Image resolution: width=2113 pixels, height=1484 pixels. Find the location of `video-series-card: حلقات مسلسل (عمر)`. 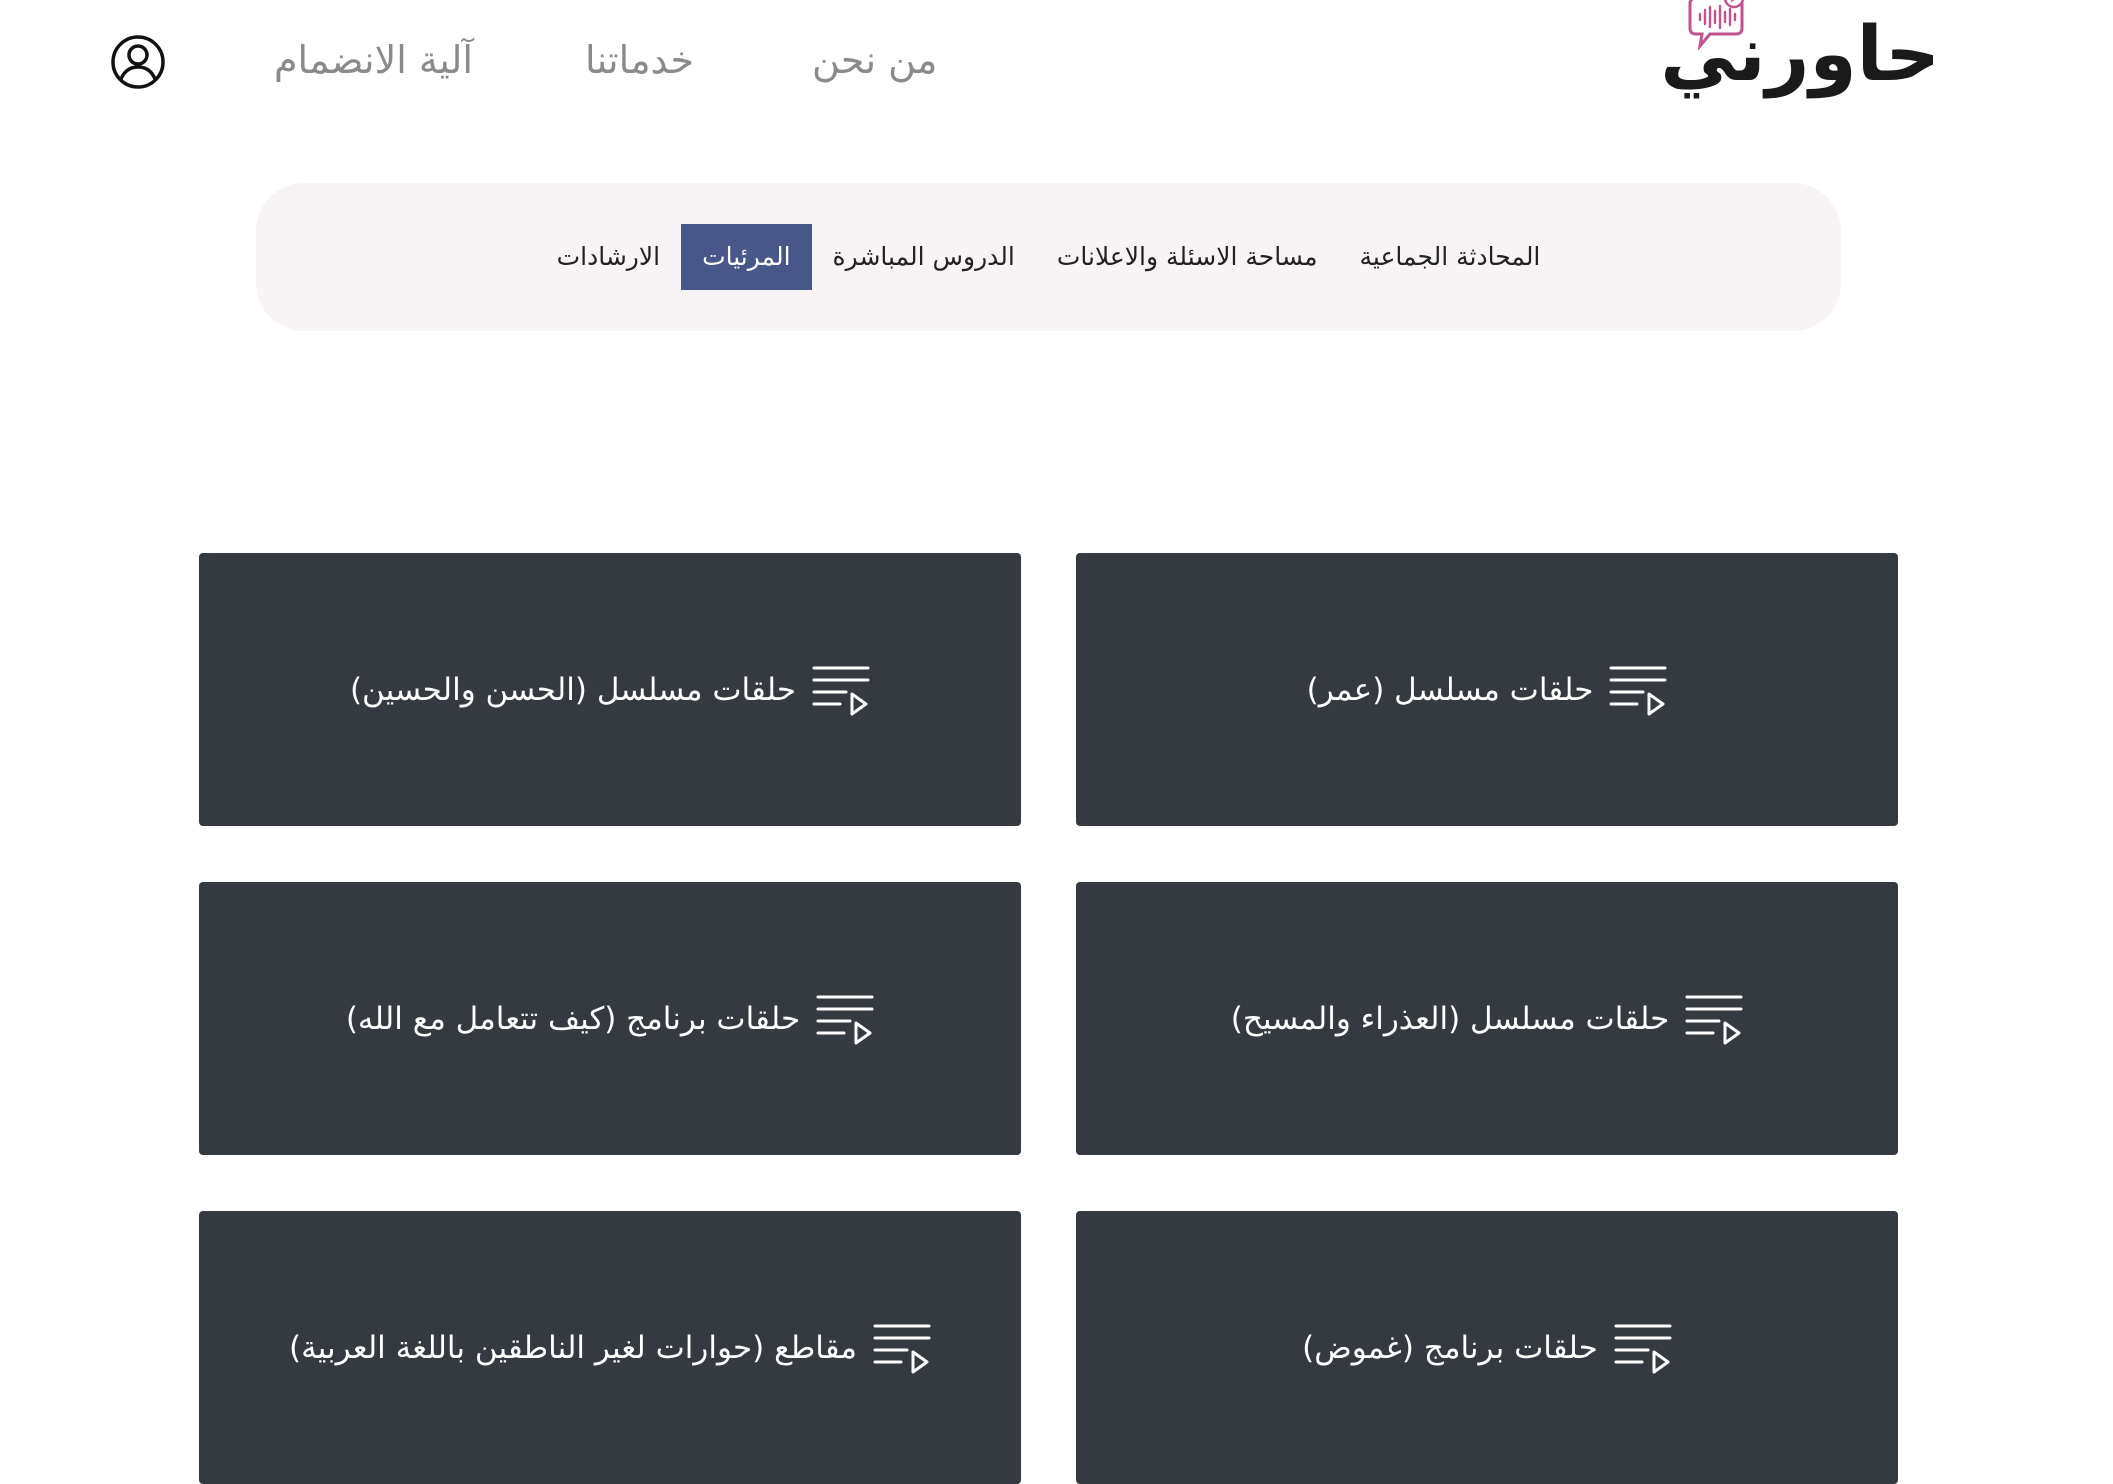

video-series-card: حلقات مسلسل (عمر) is located at coordinates (1487, 689).